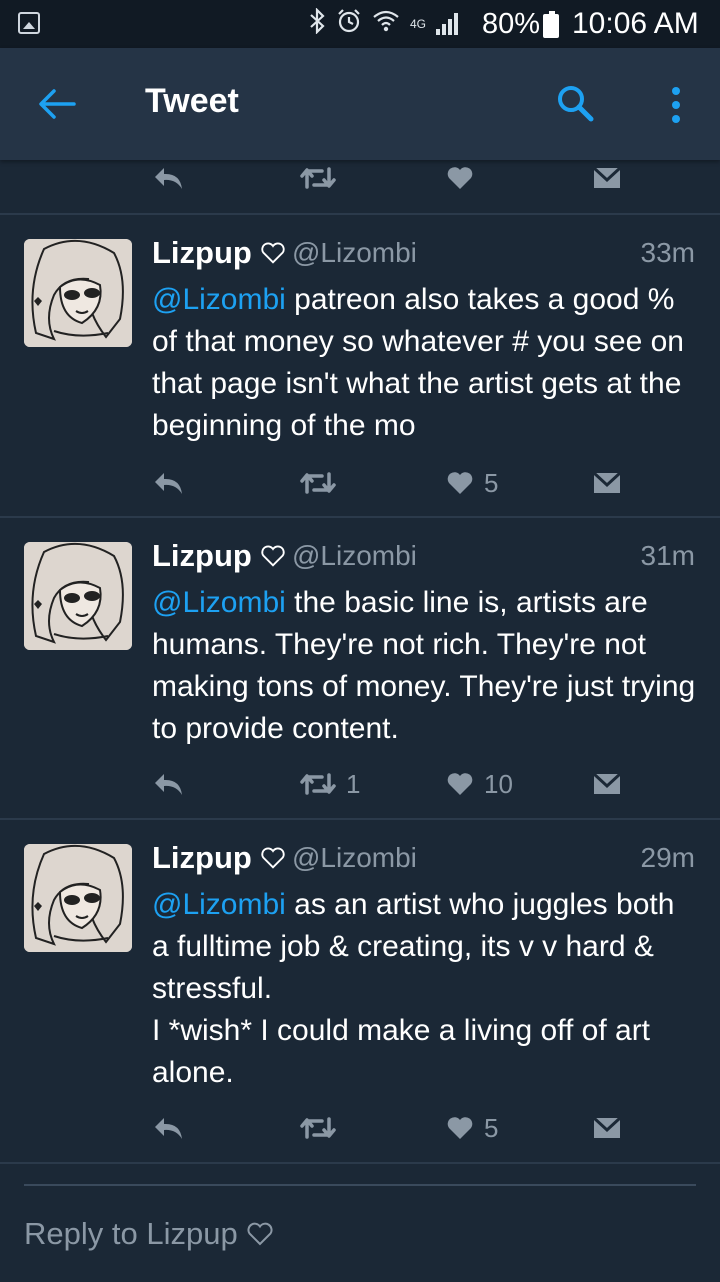 The width and height of the screenshot is (720, 1282). I want to click on clock: 10:06 AM, so click(635, 23).